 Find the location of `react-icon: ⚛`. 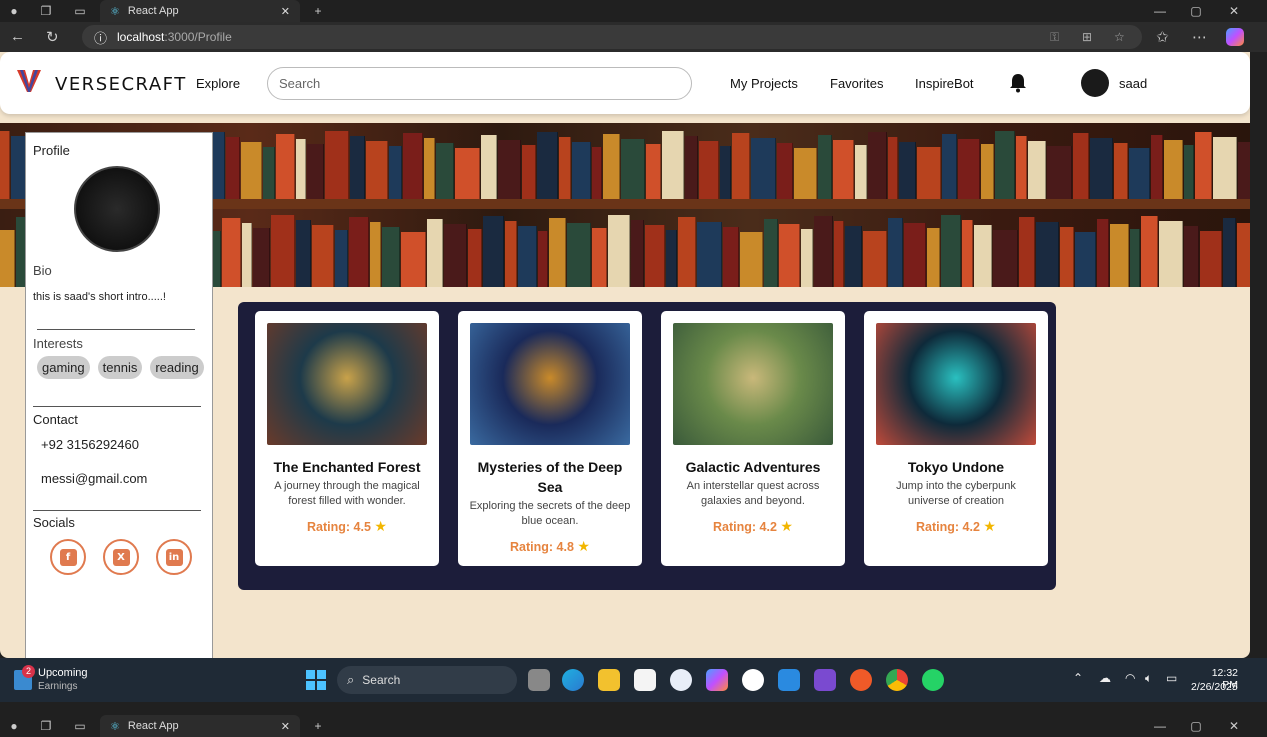

react-icon: ⚛ is located at coordinates (115, 11).